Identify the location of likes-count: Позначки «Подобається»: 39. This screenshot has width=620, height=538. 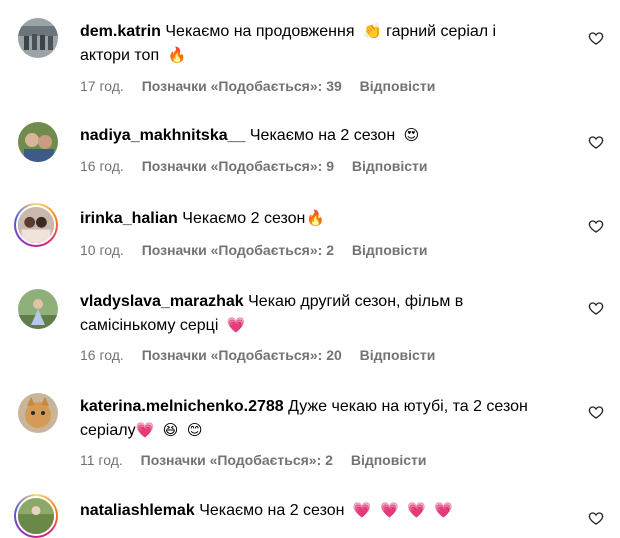
(242, 86).